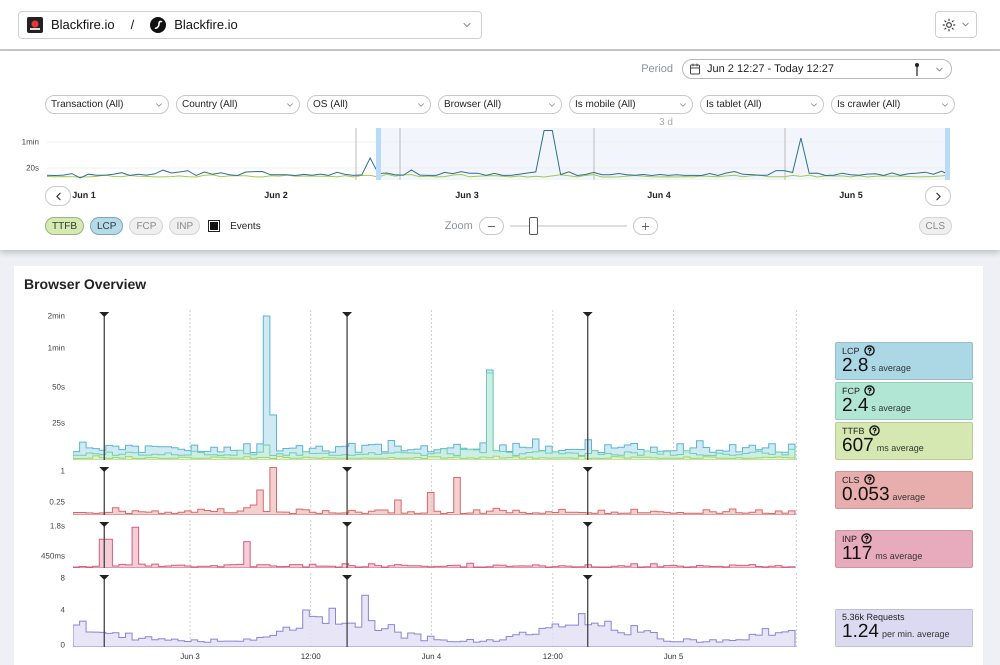 This screenshot has width=1000, height=665. I want to click on axis-tick-label: 25s, so click(58, 422).